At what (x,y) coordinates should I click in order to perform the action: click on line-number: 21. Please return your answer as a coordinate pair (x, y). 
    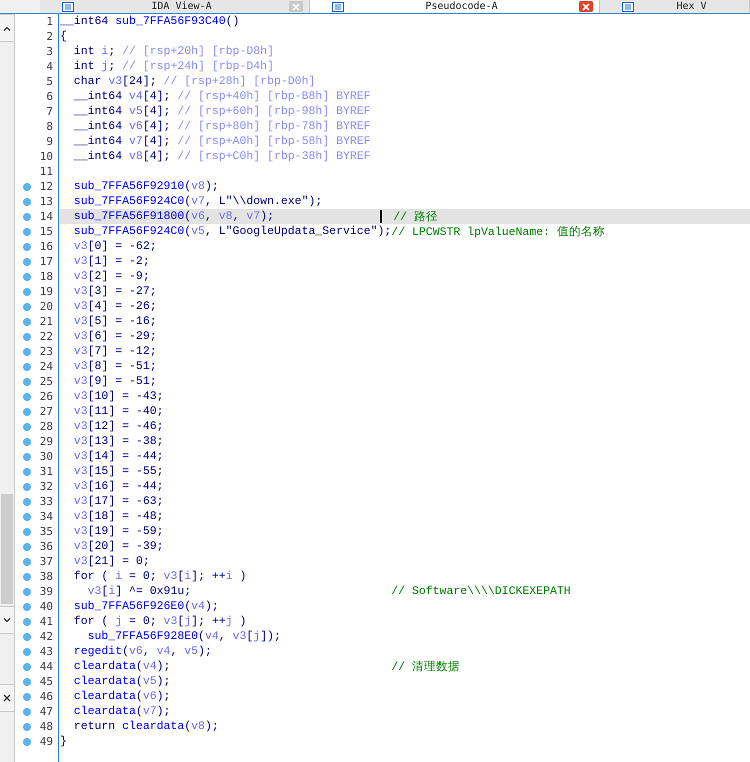
    Looking at the image, I should click on (46, 321).